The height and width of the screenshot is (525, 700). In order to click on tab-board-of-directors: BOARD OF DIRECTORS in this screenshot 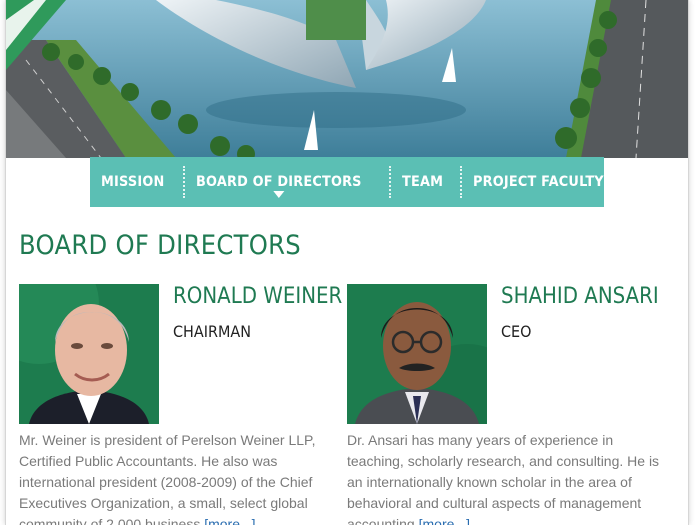, I will do `click(279, 182)`.